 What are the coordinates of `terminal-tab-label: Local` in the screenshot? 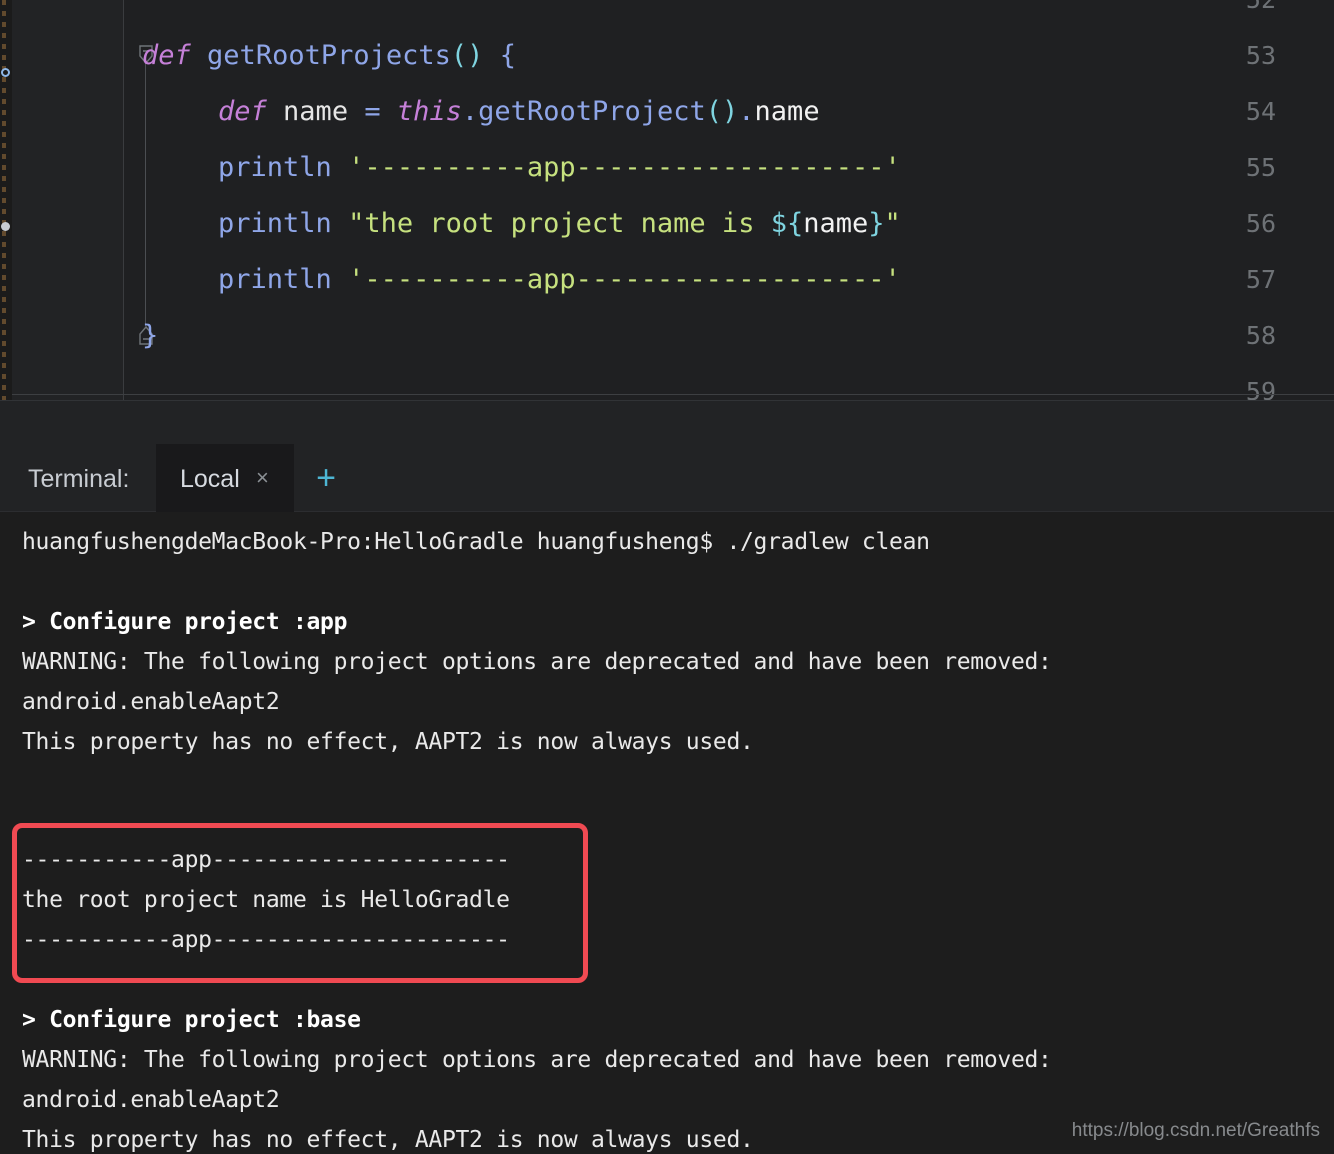 It's located at (210, 479).